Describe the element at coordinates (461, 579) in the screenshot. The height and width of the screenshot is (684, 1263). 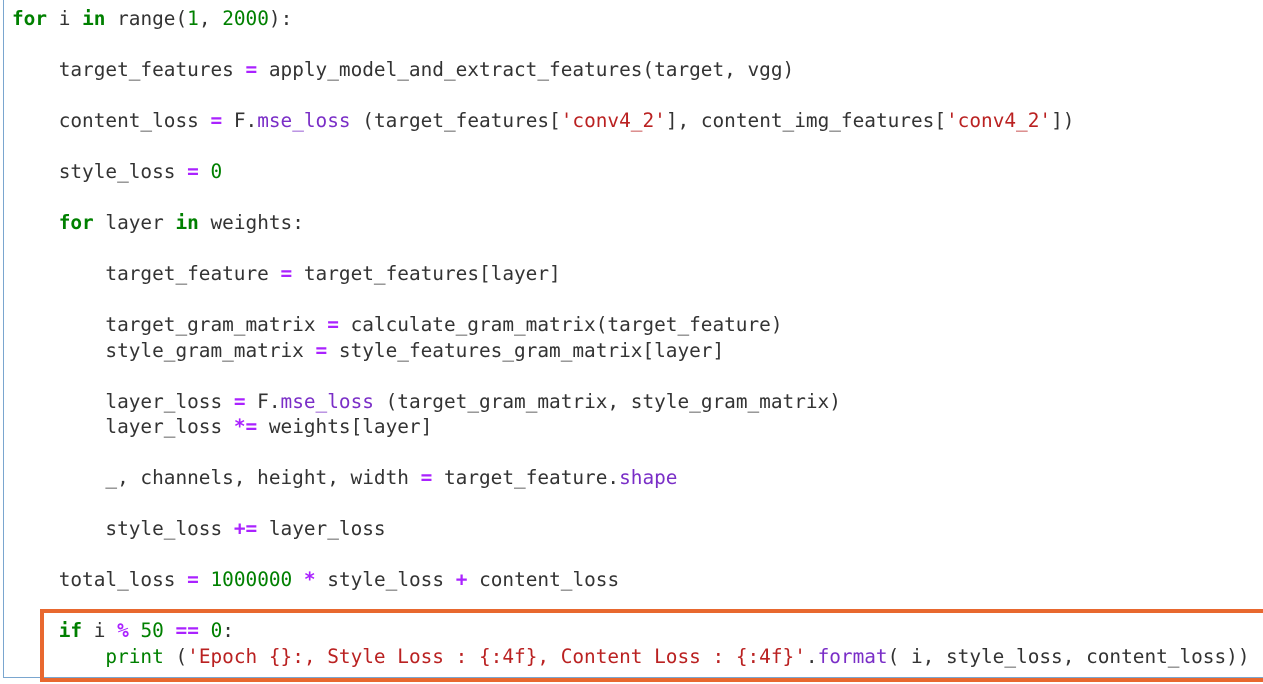
I see `code-token: +` at that location.